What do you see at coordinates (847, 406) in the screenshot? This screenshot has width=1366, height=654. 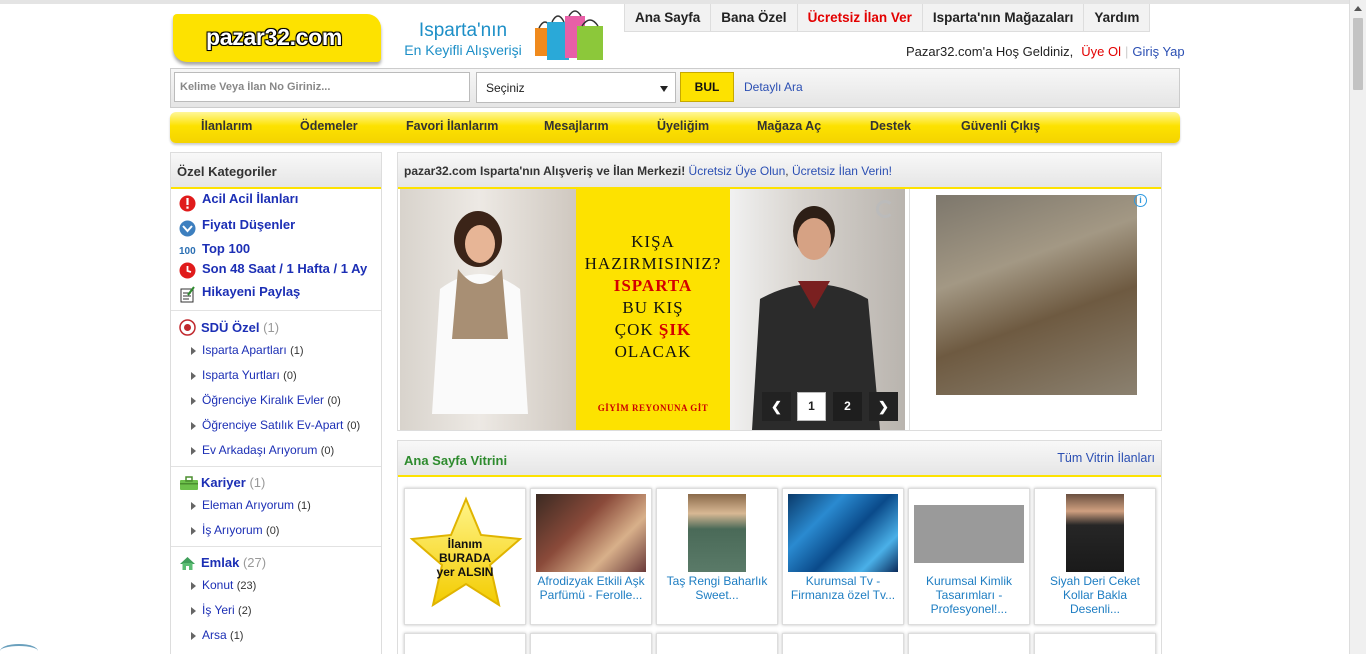 I see `slider-page-2: 2` at bounding box center [847, 406].